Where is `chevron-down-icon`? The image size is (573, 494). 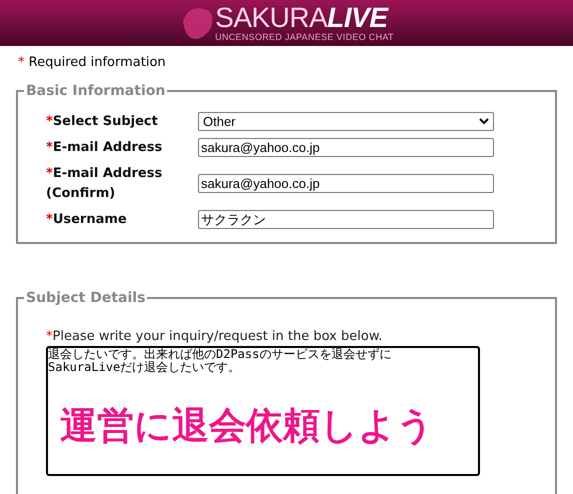 chevron-down-icon is located at coordinates (484, 121).